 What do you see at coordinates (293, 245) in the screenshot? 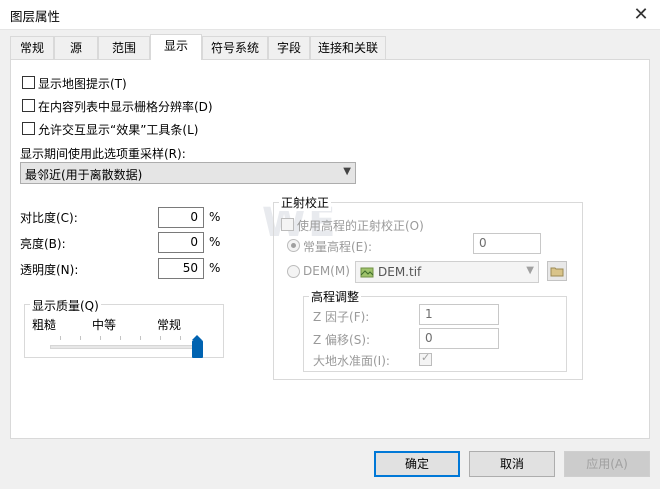
I see `constant-elevation-radio` at bounding box center [293, 245].